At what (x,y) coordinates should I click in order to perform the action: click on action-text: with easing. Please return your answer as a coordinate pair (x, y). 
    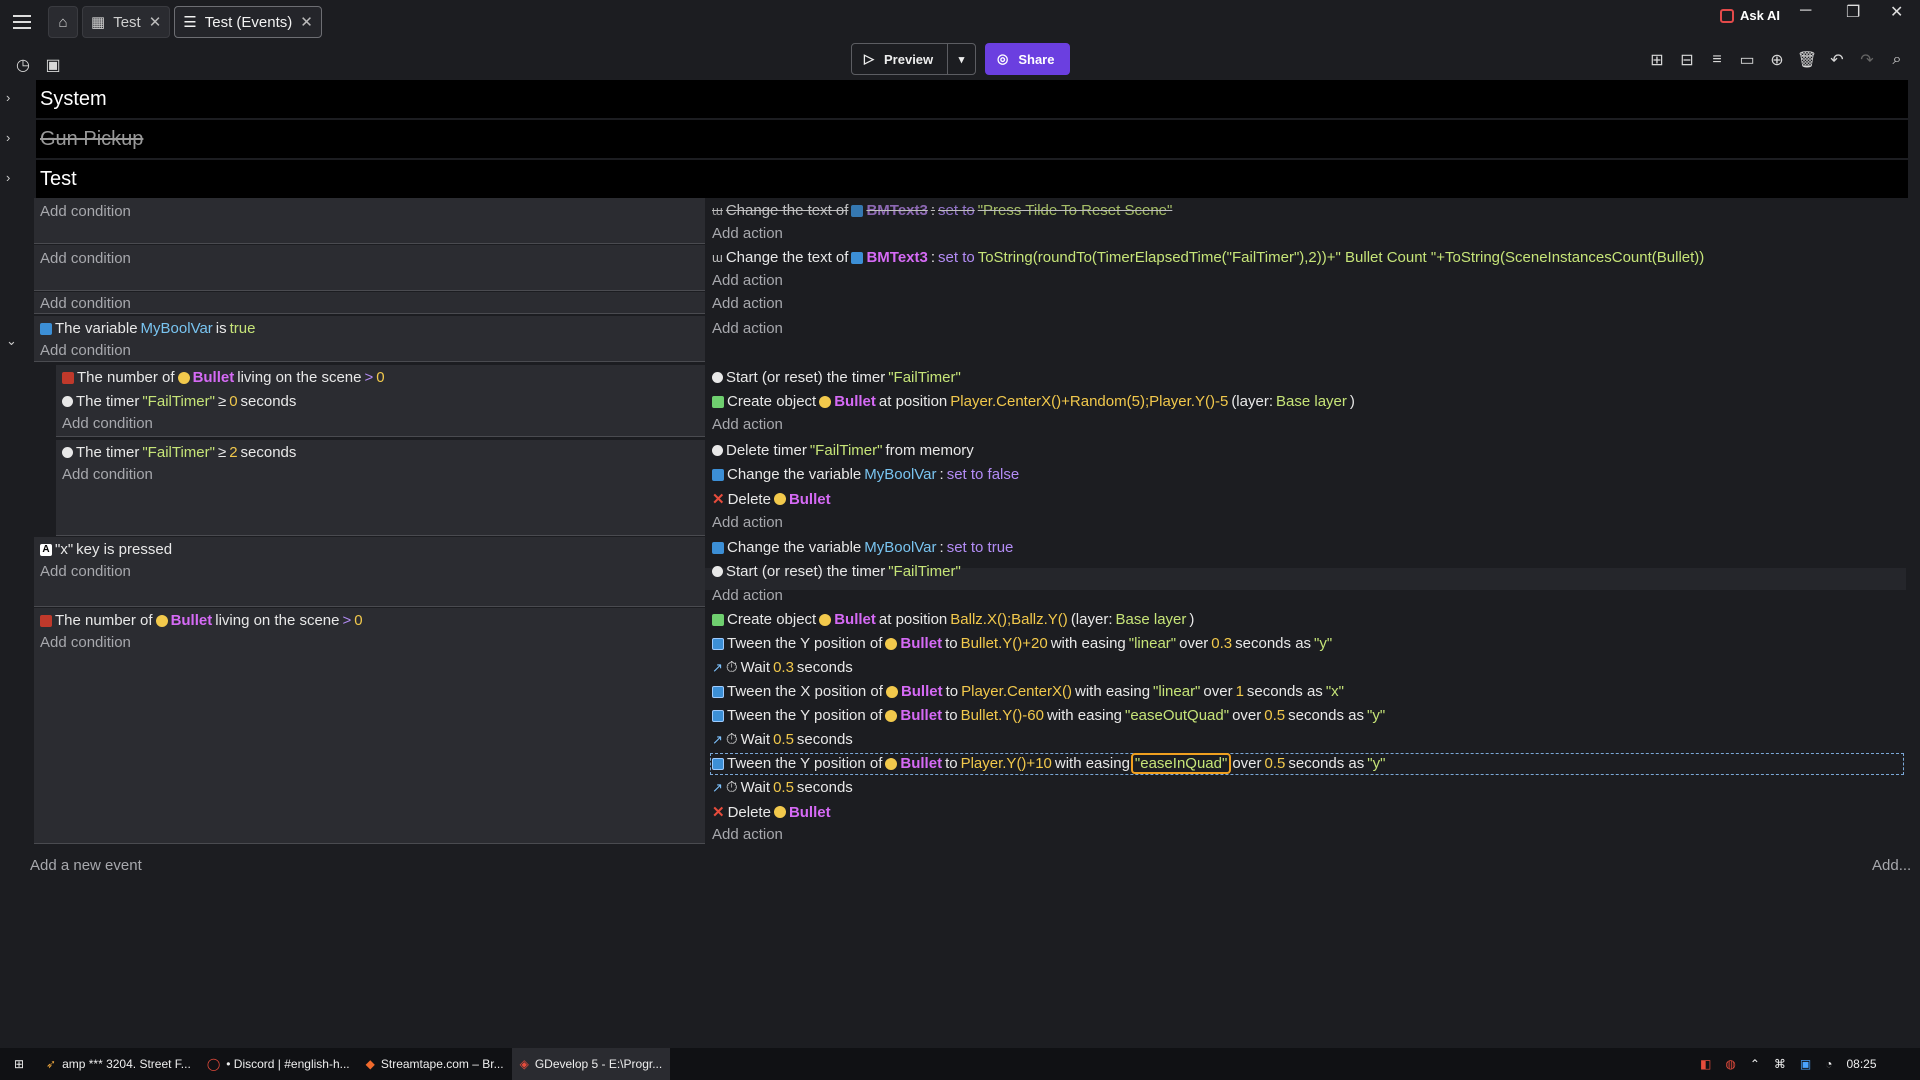
    Looking at the image, I should click on (1113, 691).